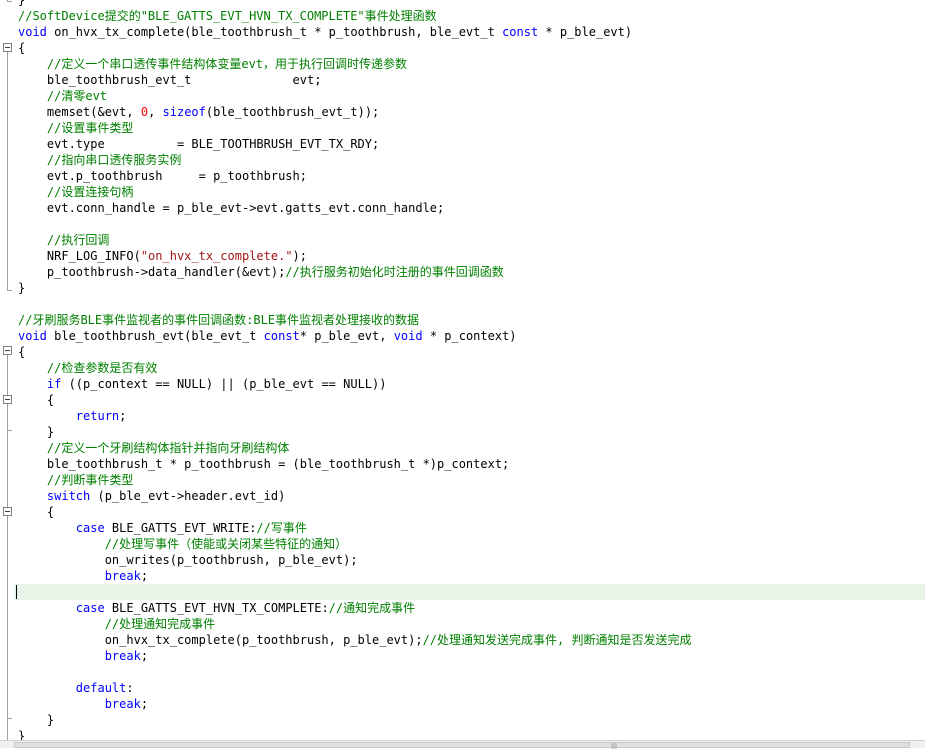 The image size is (925, 750). What do you see at coordinates (90, 528) in the screenshot?
I see `code-token: case` at bounding box center [90, 528].